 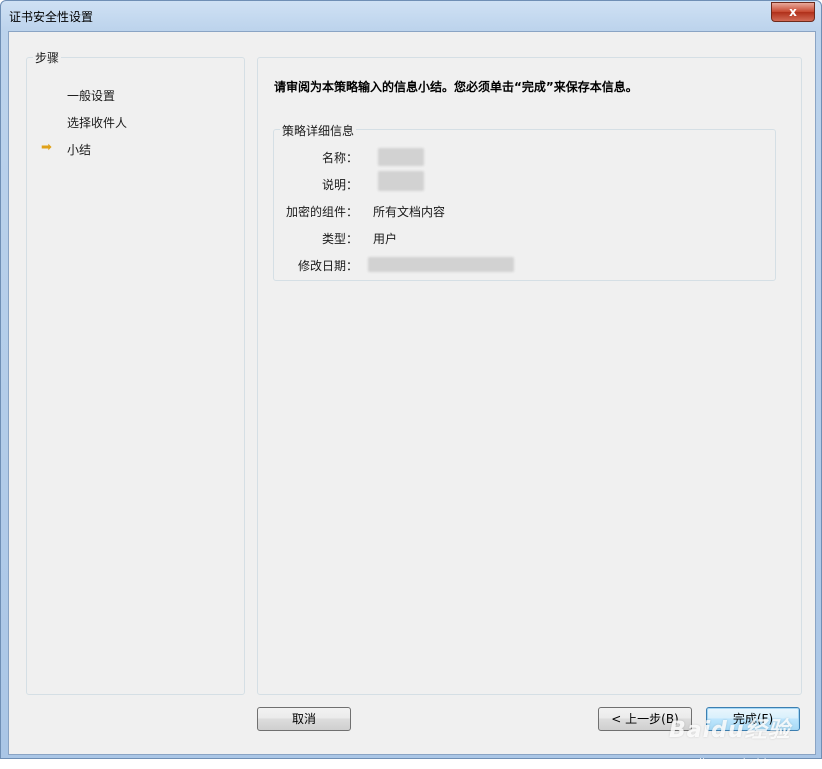 What do you see at coordinates (456, 87) in the screenshot?
I see `summary-heading: 请审阅为本策略输入的信息小结。您必须单击“完成”来保存本信息。` at bounding box center [456, 87].